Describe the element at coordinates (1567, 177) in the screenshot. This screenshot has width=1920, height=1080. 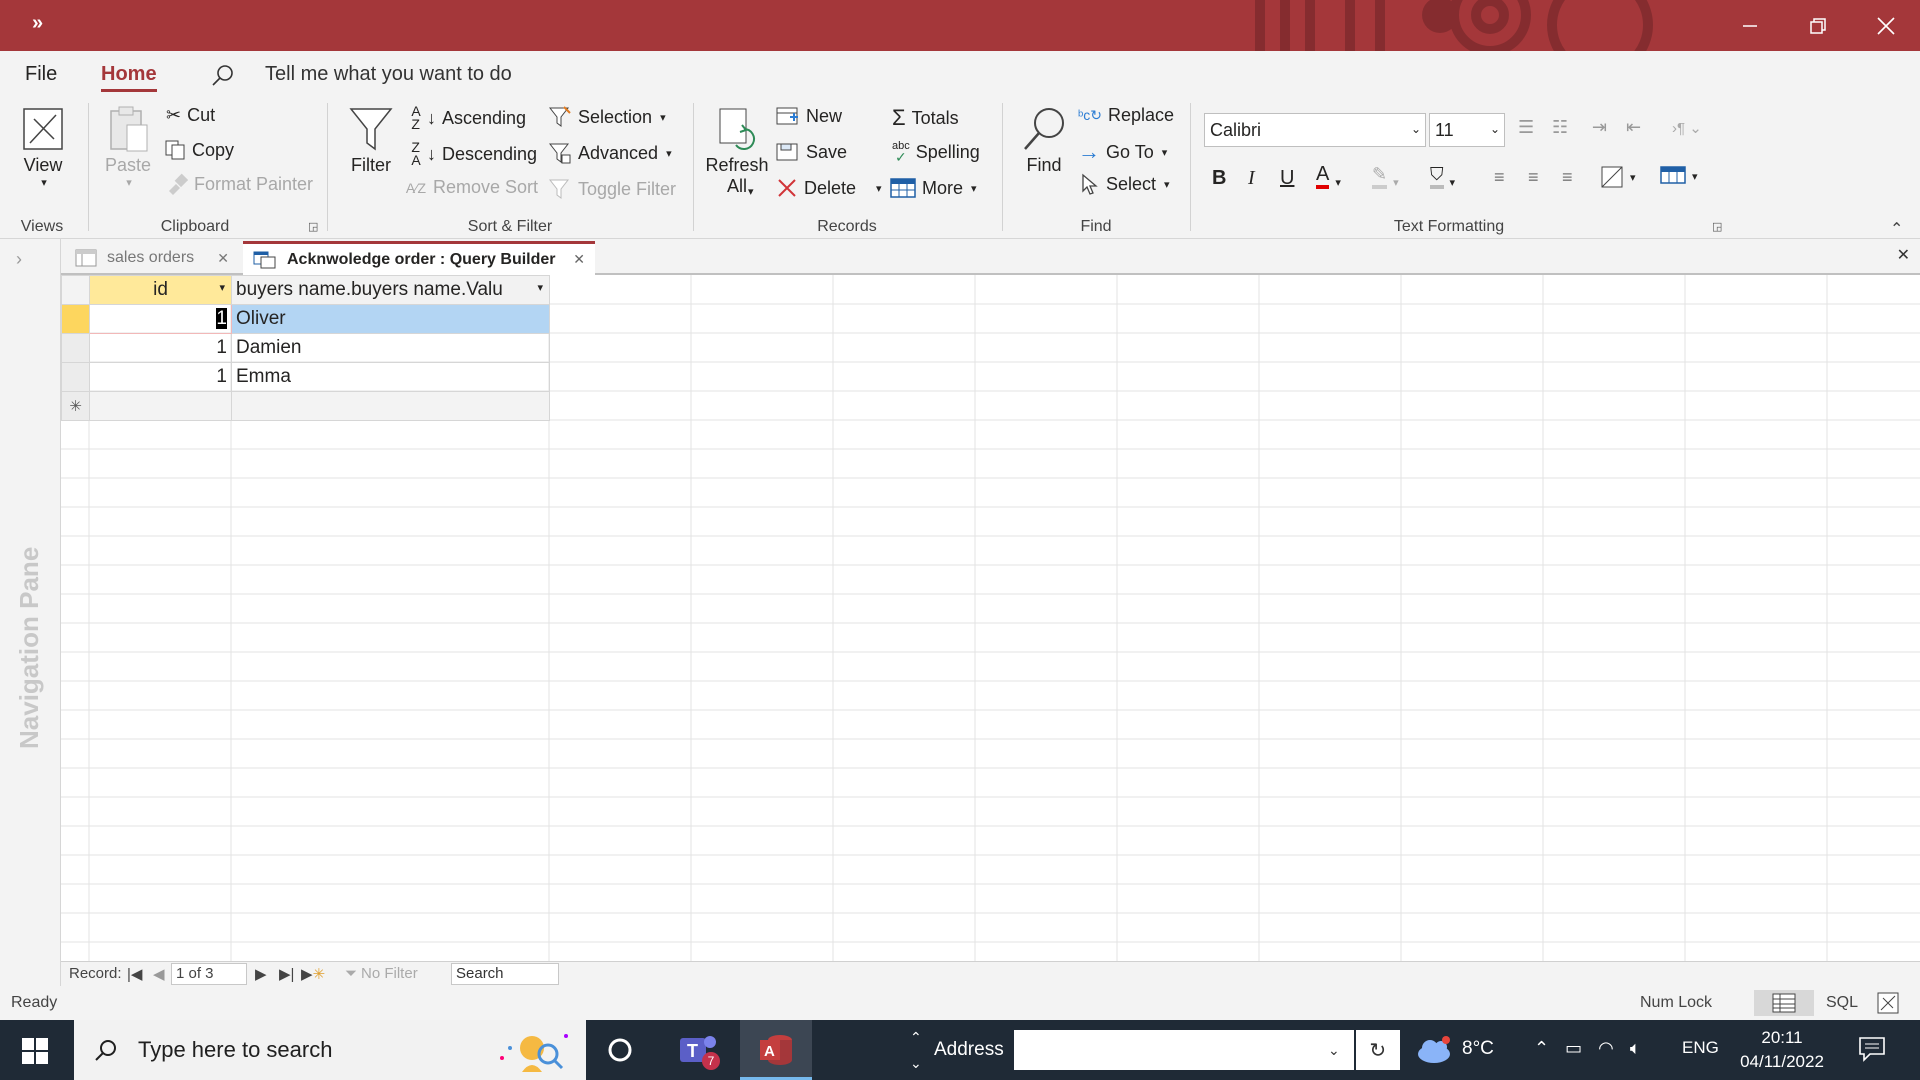
I see `align-right-icon: ≡` at that location.